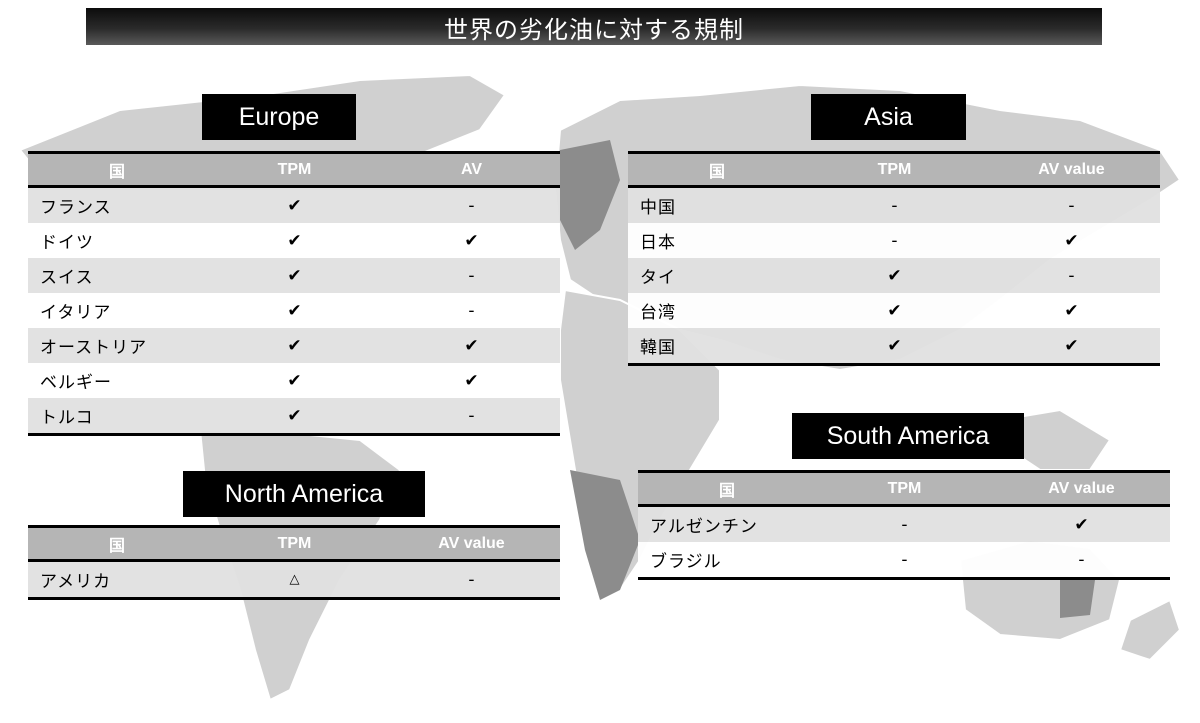 Image resolution: width=1200 pixels, height=723 pixels. Describe the element at coordinates (117, 580) in the screenshot. I see `country-cell: アメリカ` at that location.